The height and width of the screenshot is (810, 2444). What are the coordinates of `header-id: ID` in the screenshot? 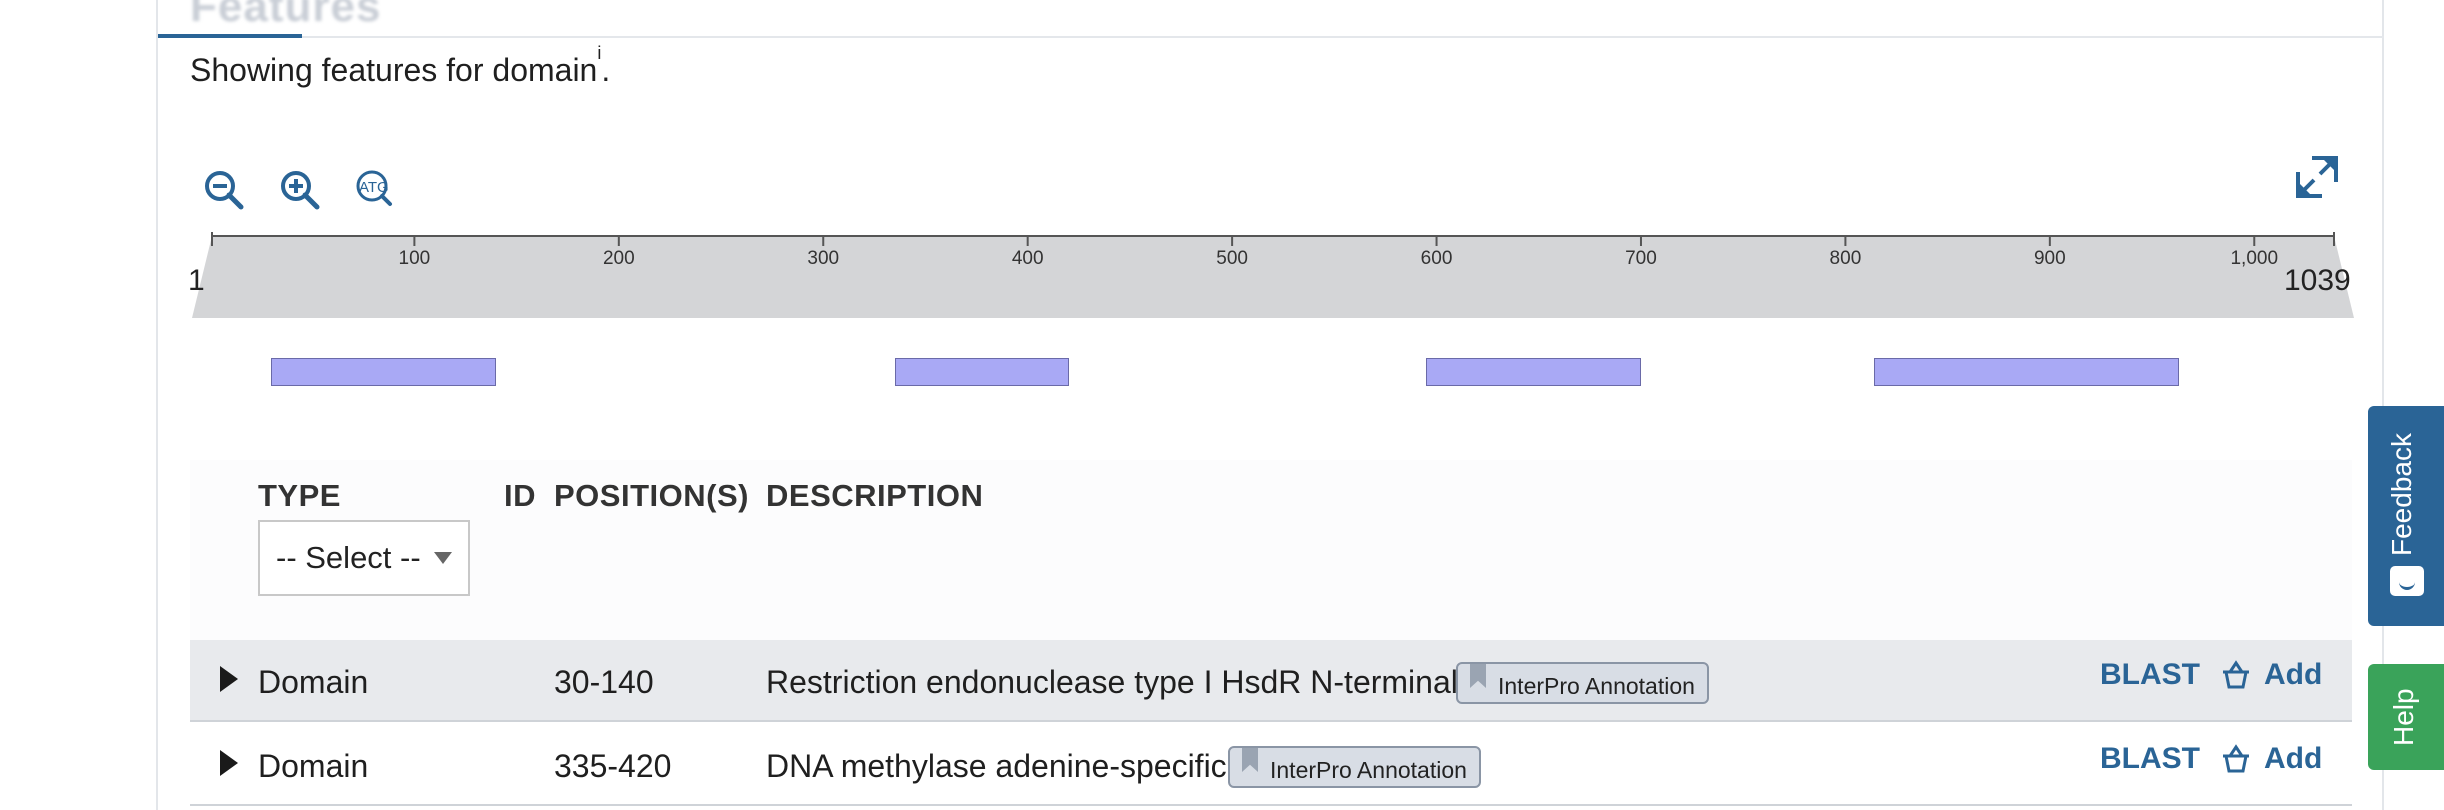 It's located at (520, 496).